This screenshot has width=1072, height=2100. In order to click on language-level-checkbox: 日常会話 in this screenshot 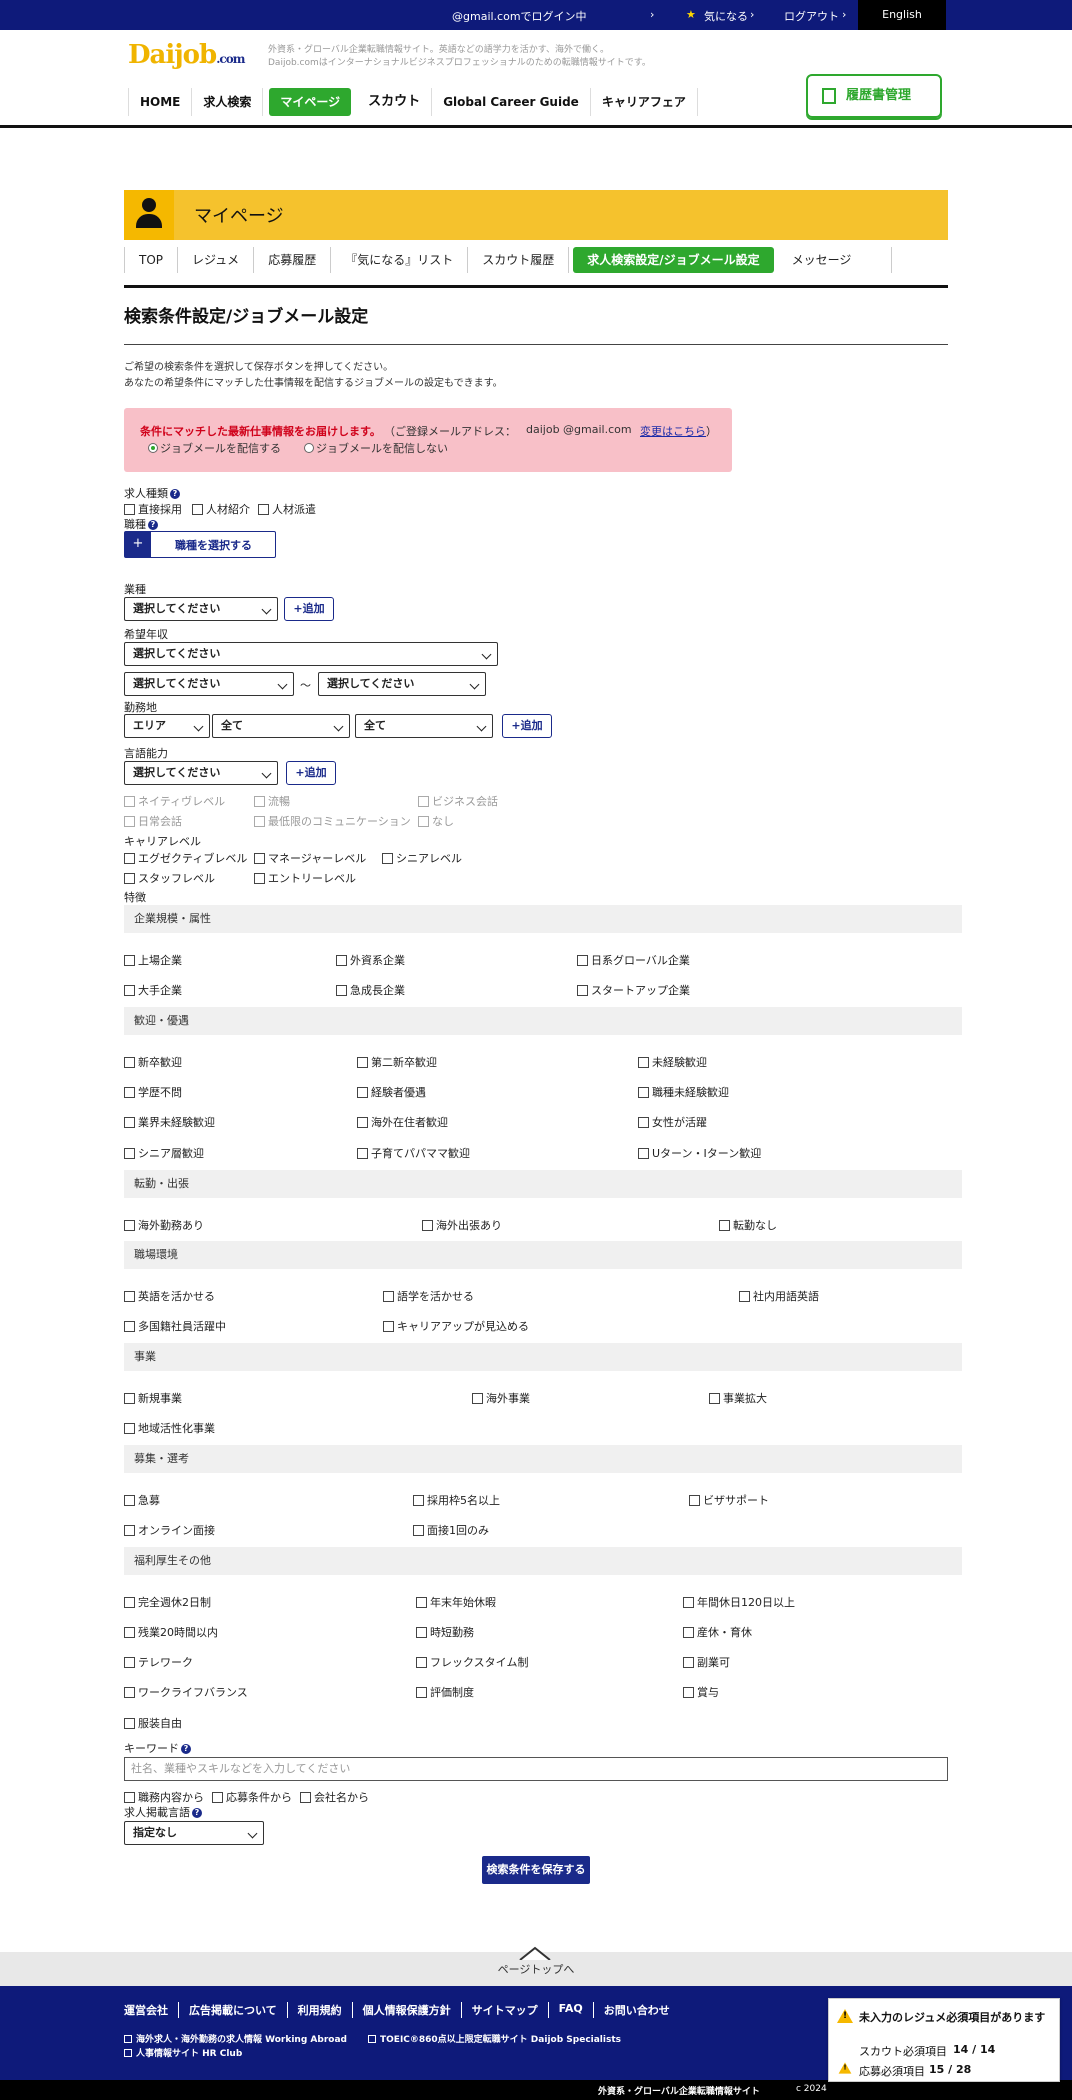, I will do `click(153, 821)`.